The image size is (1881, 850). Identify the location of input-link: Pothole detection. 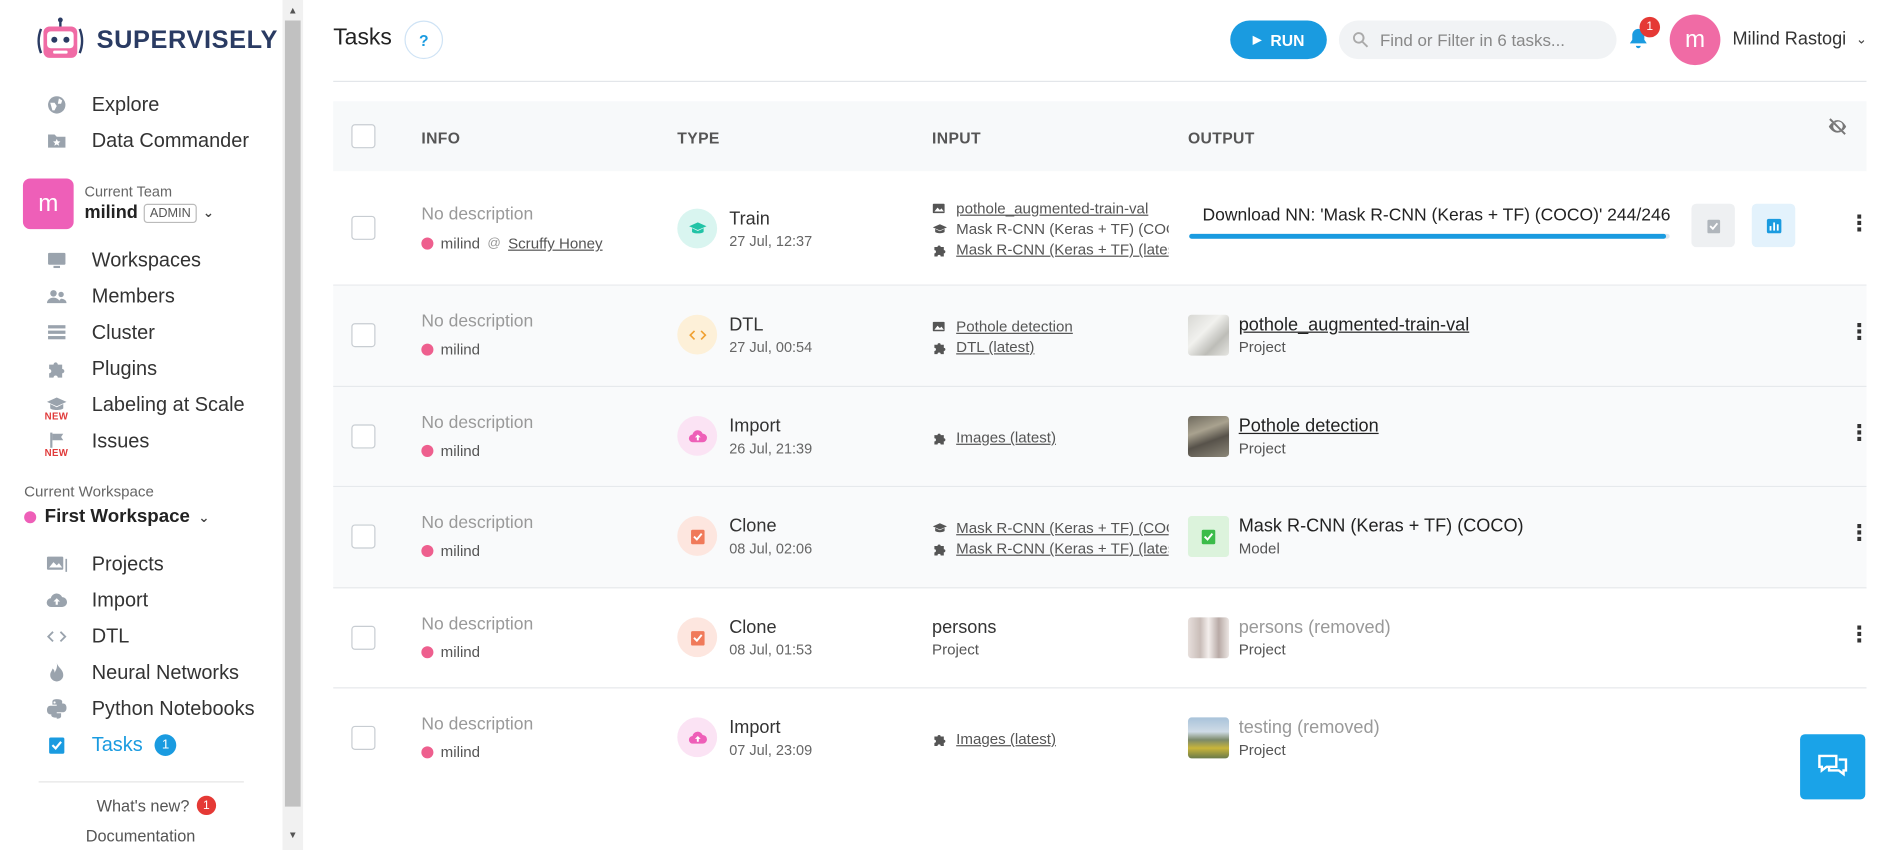
(1014, 326).